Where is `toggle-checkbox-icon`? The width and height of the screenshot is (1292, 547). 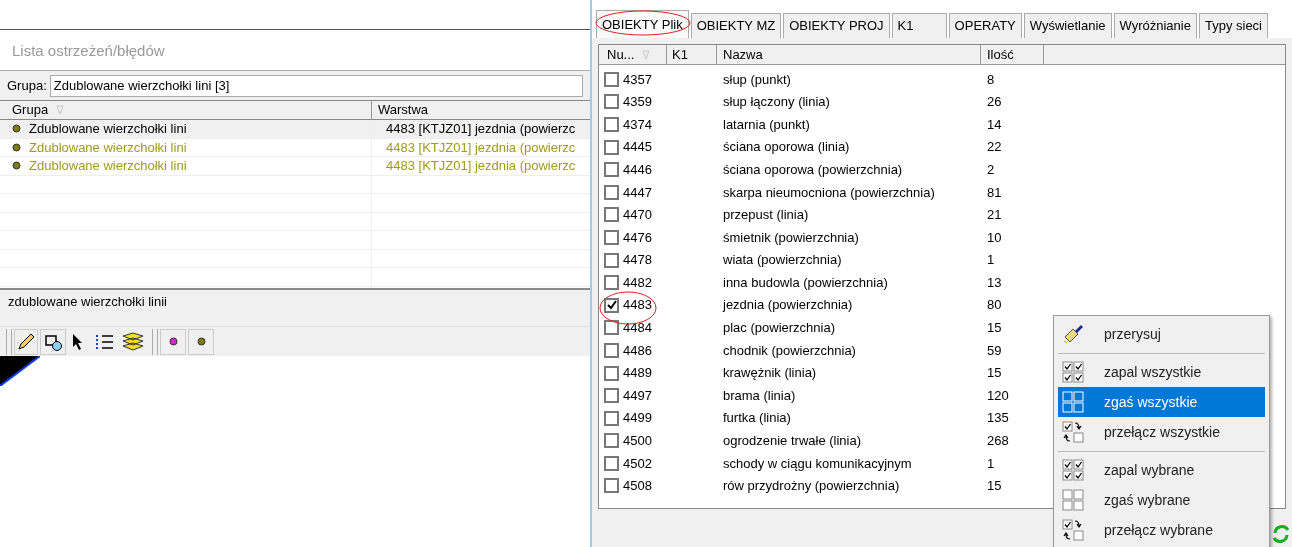
toggle-checkbox-icon is located at coordinates (1073, 432).